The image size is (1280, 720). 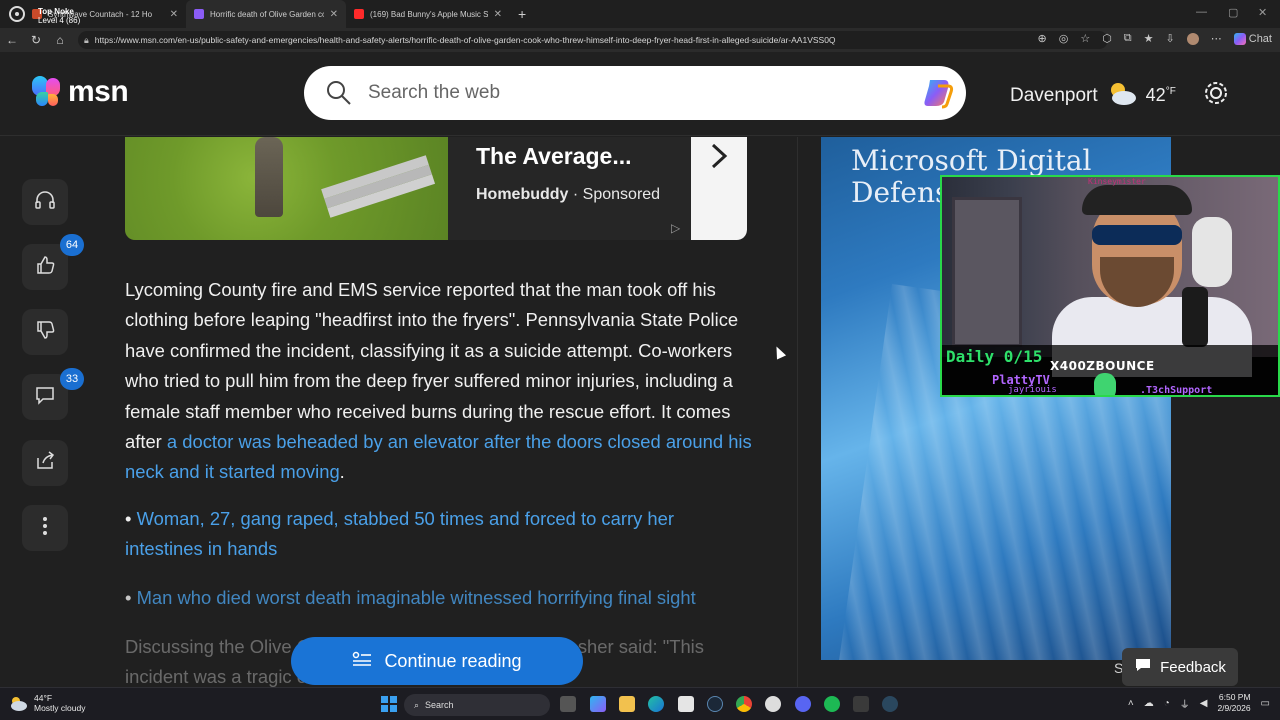 What do you see at coordinates (1128, 38) in the screenshot?
I see `split-screen-icon: ⧉` at bounding box center [1128, 38].